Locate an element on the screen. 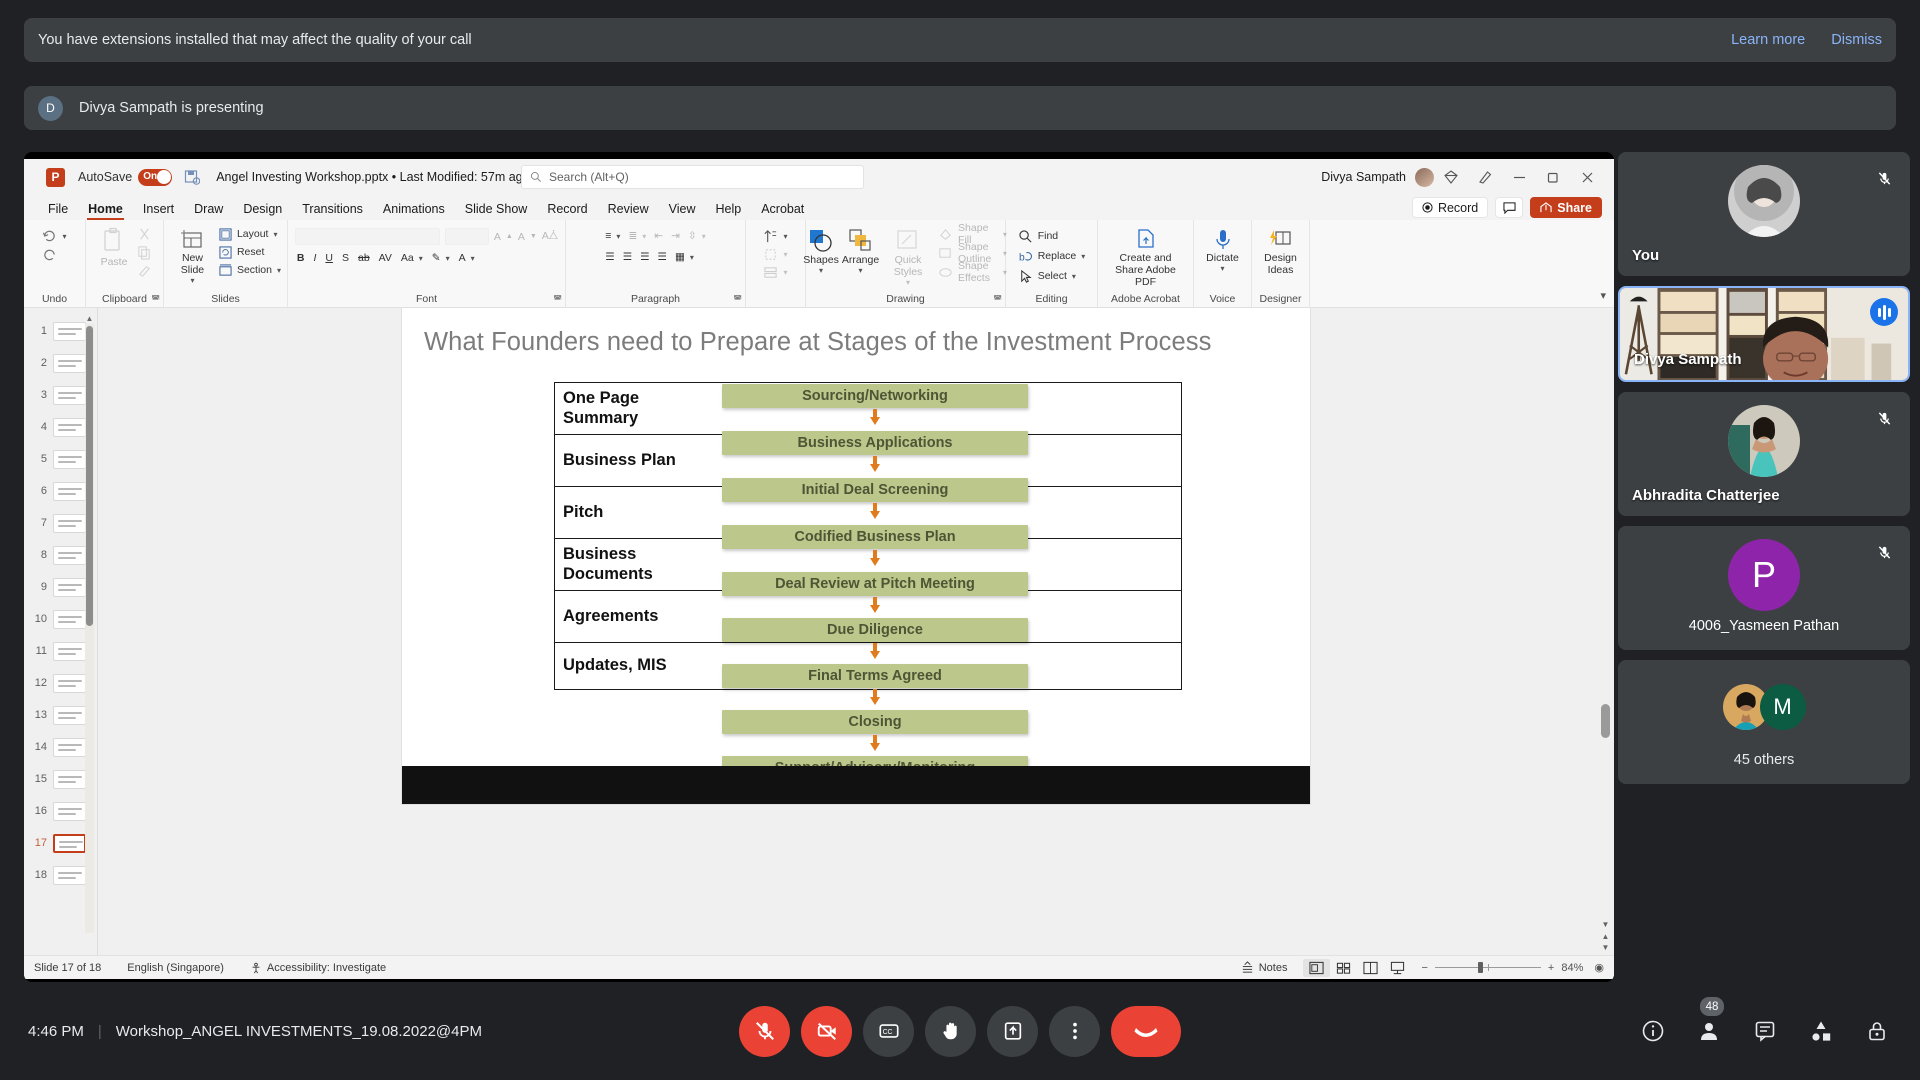  view-normal-button is located at coordinates (1317, 967).